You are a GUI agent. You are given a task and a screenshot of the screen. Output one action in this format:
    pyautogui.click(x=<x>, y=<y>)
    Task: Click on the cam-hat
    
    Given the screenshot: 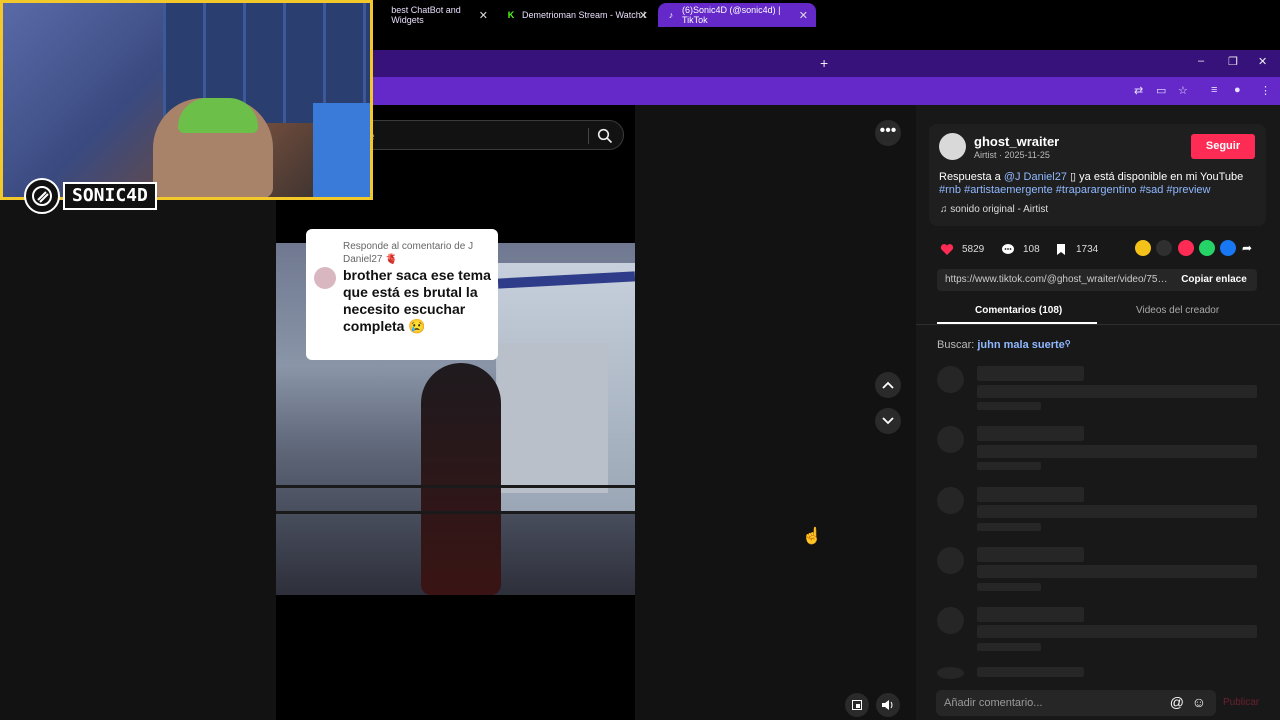 What is the action you would take?
    pyautogui.click(x=218, y=115)
    